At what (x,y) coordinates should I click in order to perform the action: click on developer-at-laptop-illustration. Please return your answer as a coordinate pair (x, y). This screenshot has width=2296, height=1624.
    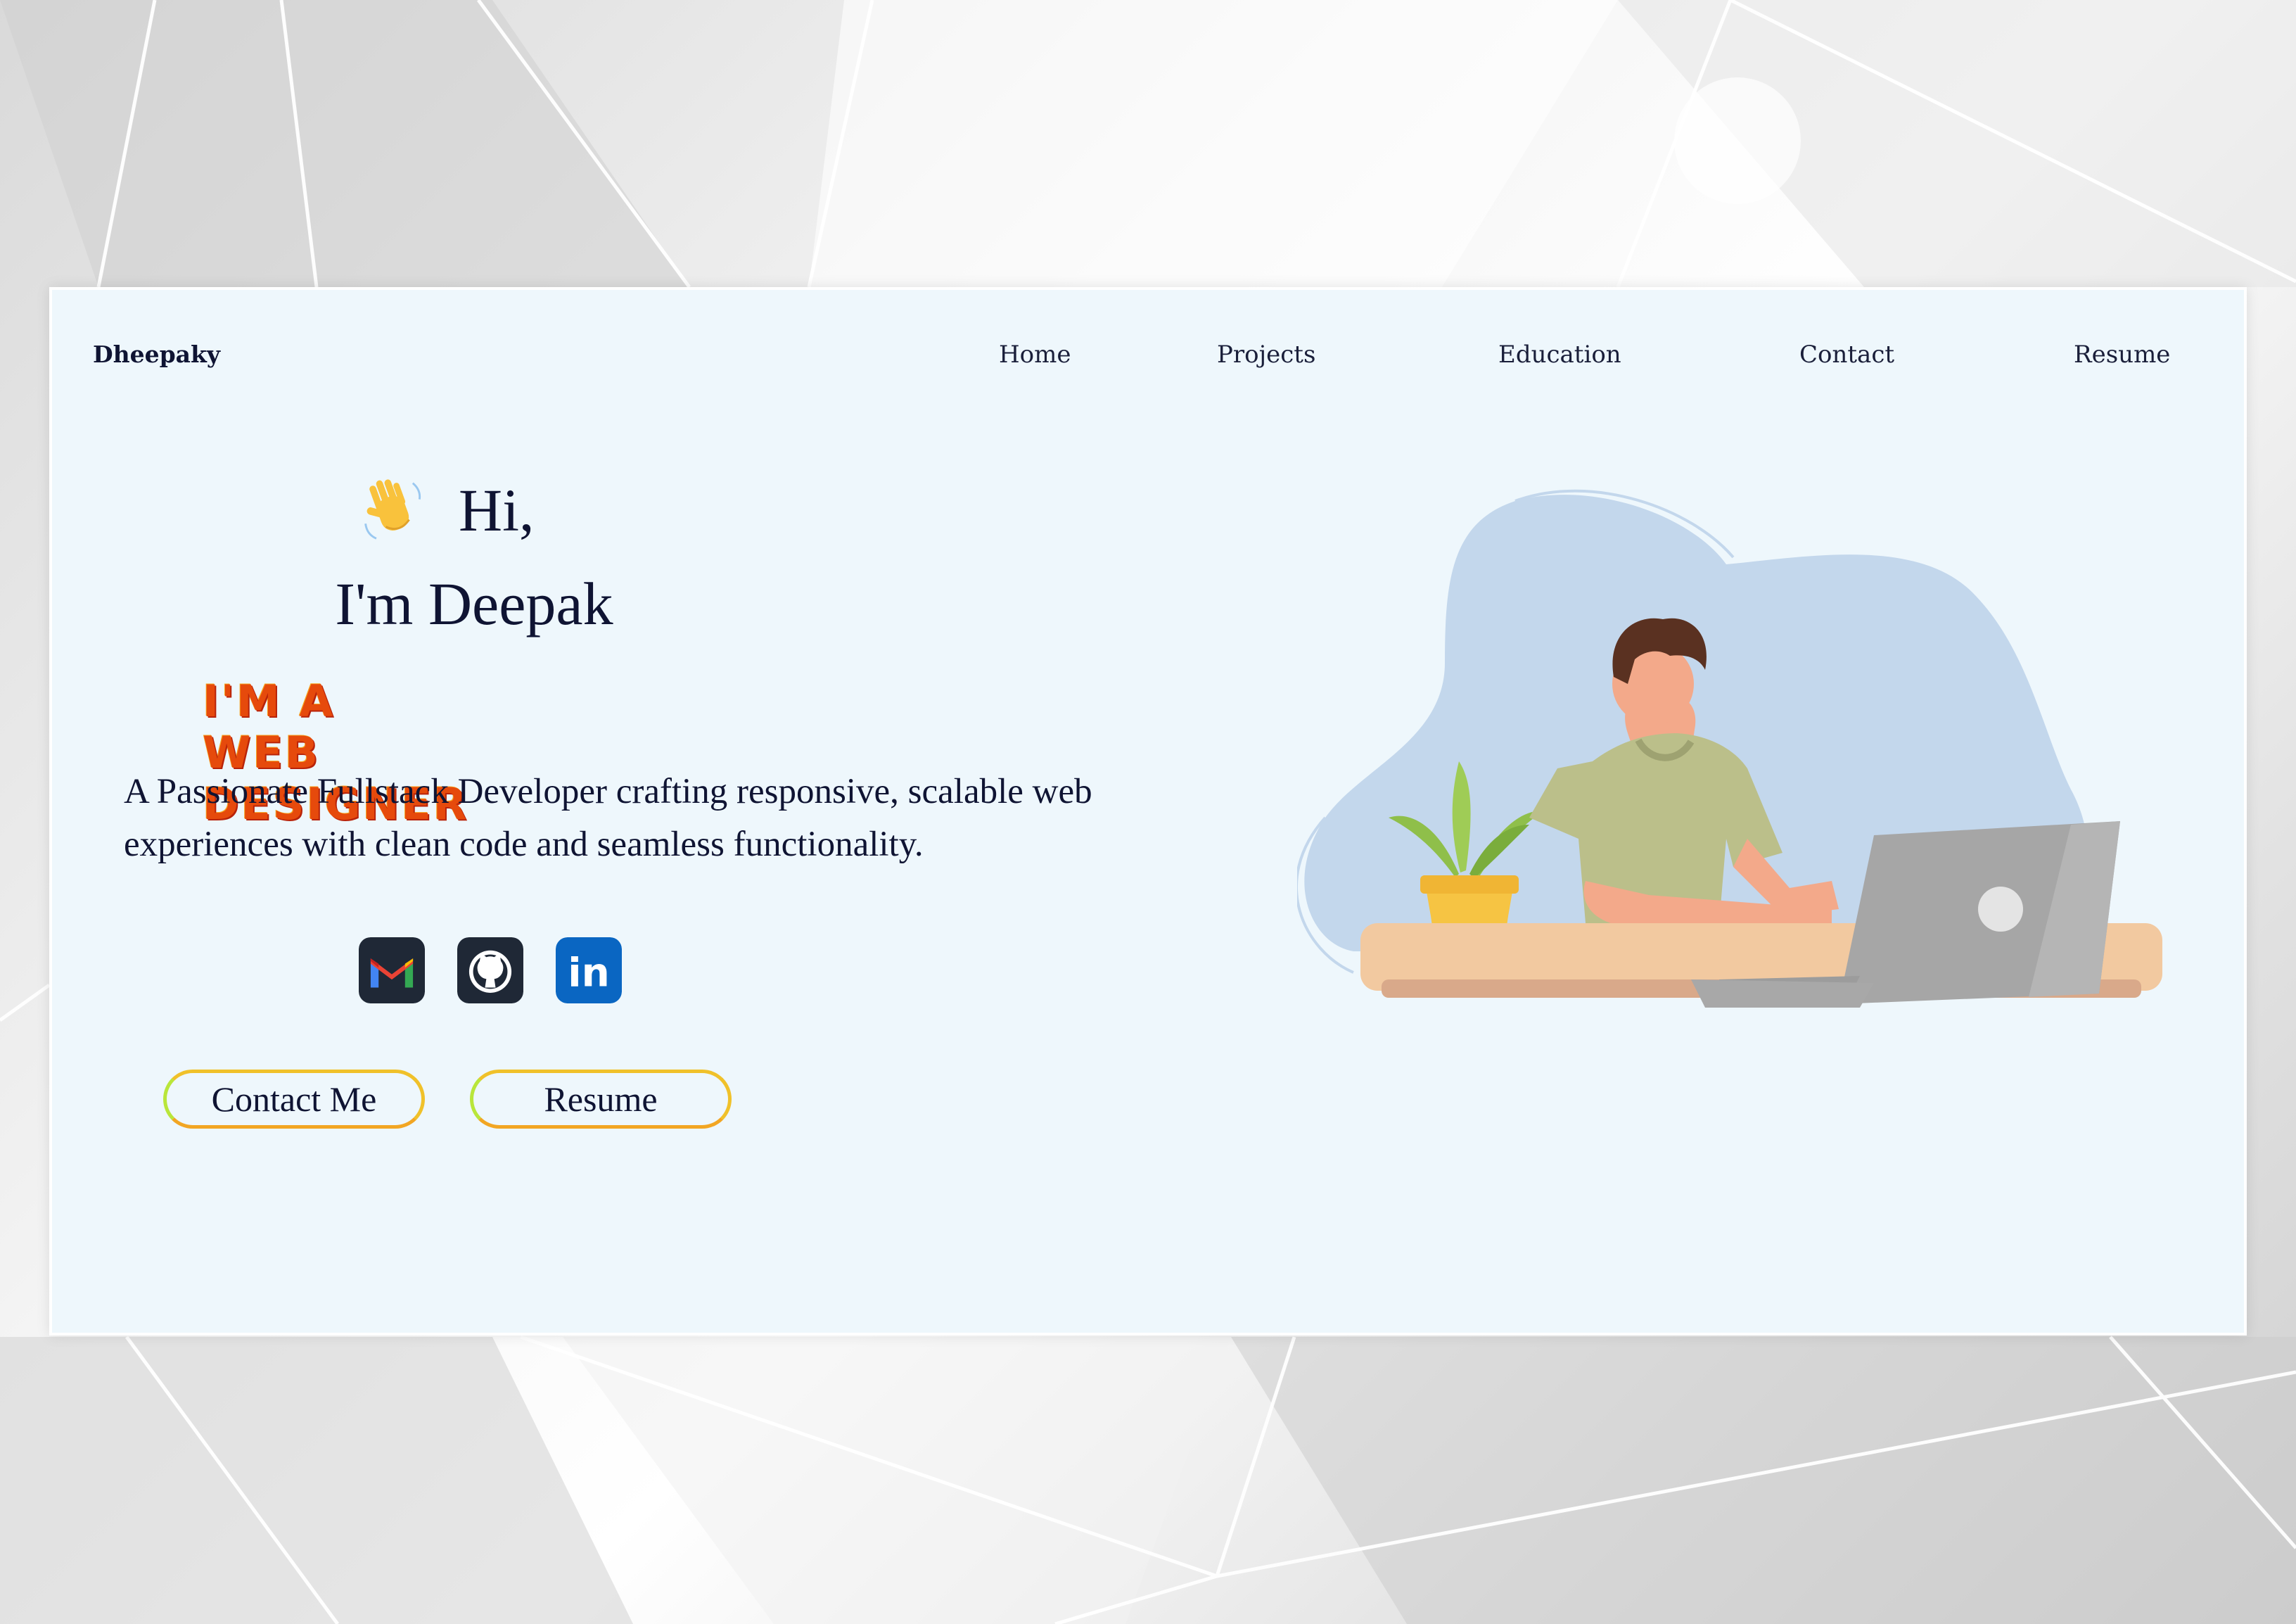
    Looking at the image, I should click on (1730, 749).